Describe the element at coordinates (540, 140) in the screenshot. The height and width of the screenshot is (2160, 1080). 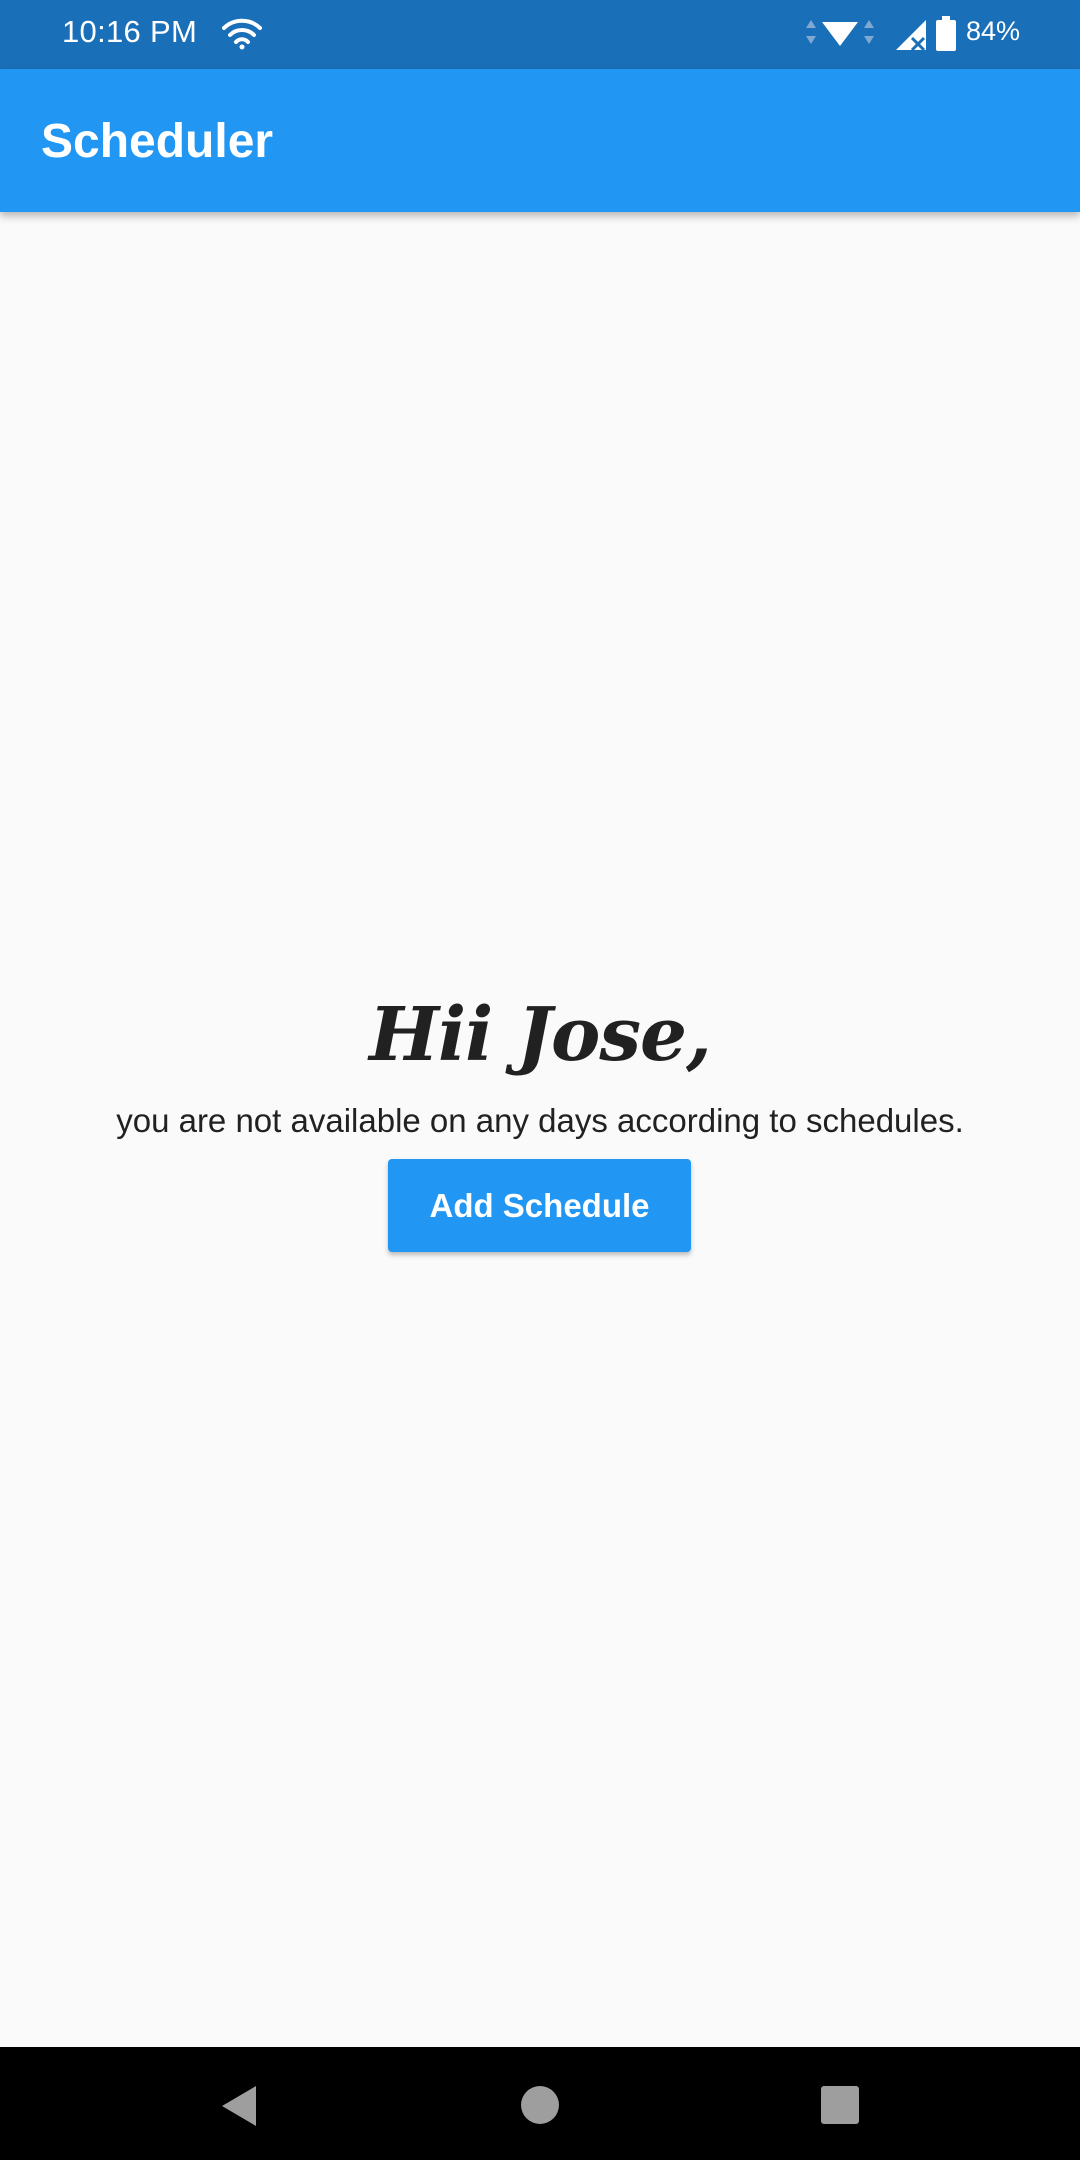
I see `app-bar: Scheduler` at that location.